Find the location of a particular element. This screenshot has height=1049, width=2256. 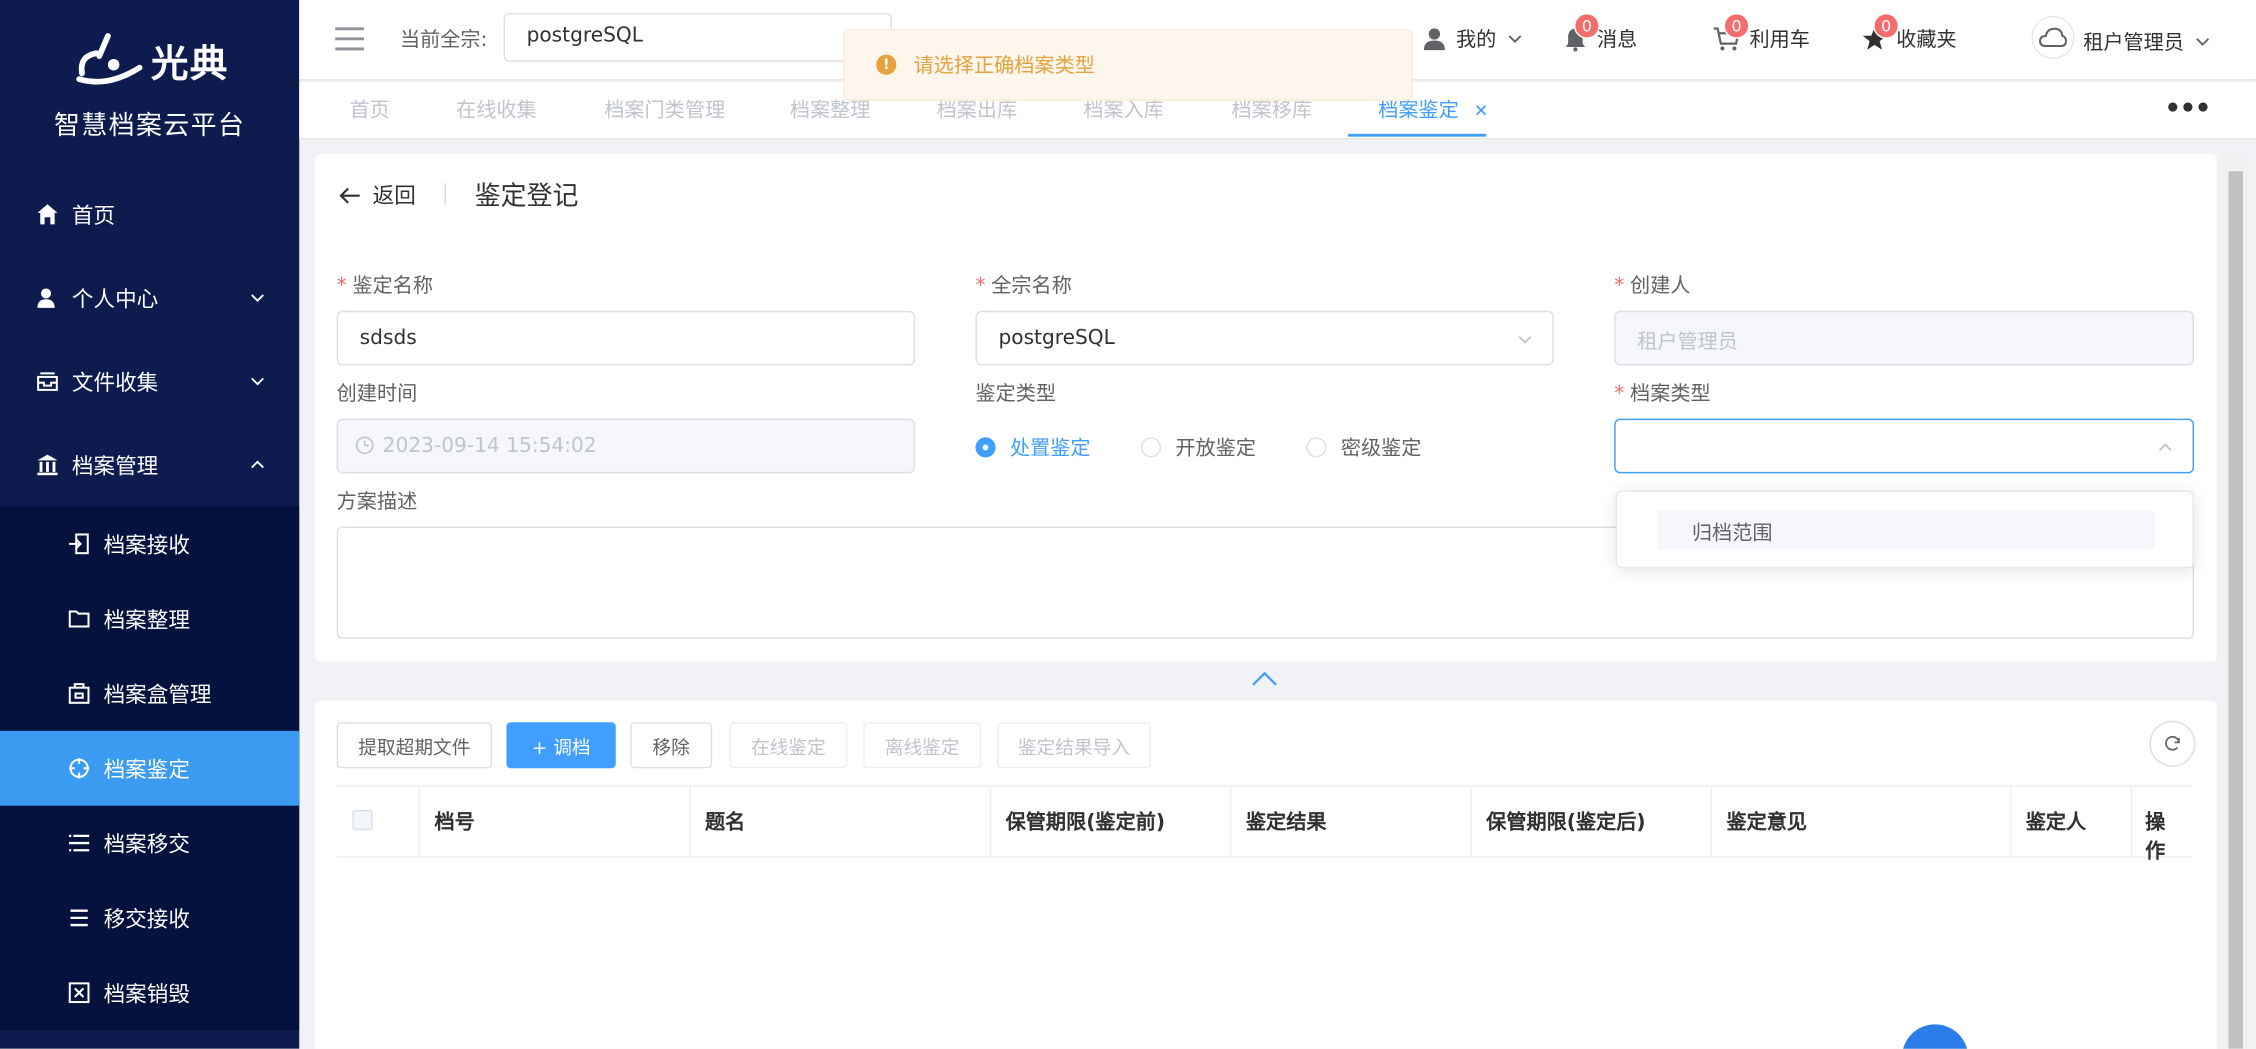

fond-name-value: postgreSQL is located at coordinates (1056, 338).